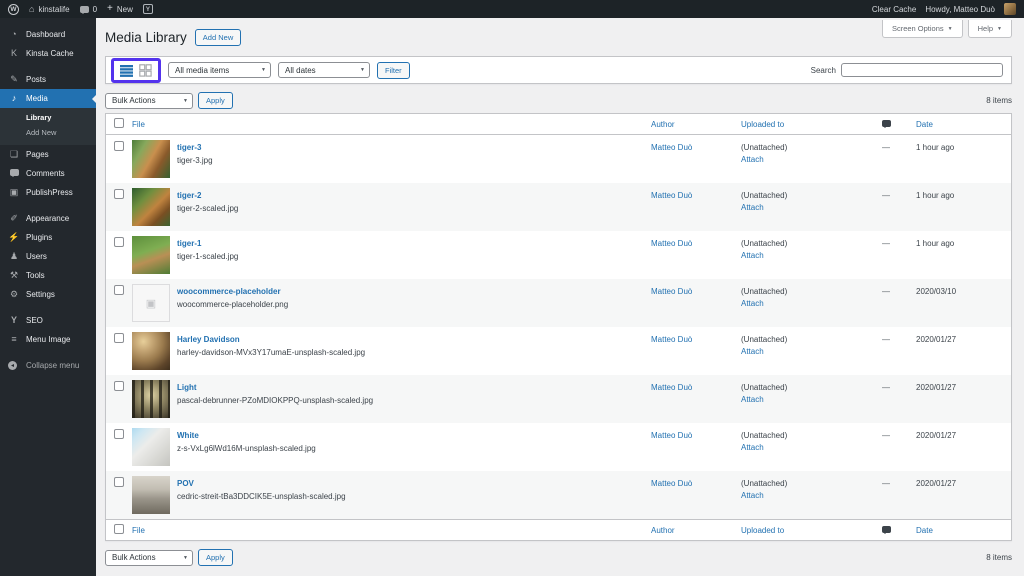  Describe the element at coordinates (246, 435) in the screenshot. I see `media-title-link: White` at that location.